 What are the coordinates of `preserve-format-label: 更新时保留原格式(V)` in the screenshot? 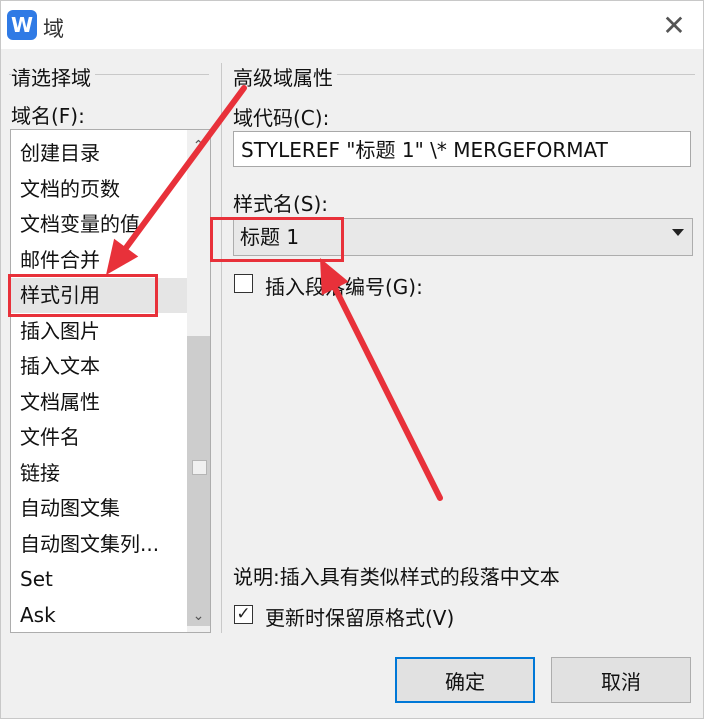 It's located at (360, 618).